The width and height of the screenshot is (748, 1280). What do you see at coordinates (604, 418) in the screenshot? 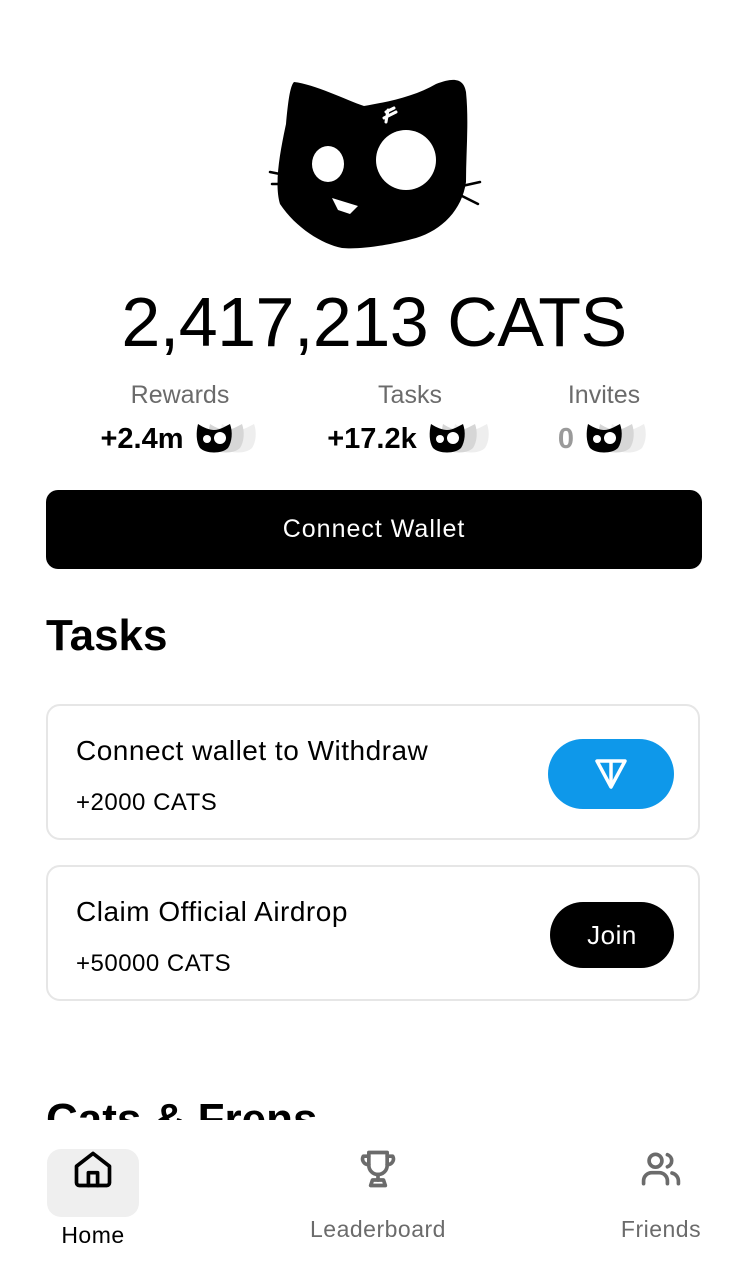
I see `stat-invites: Invites 0` at bounding box center [604, 418].